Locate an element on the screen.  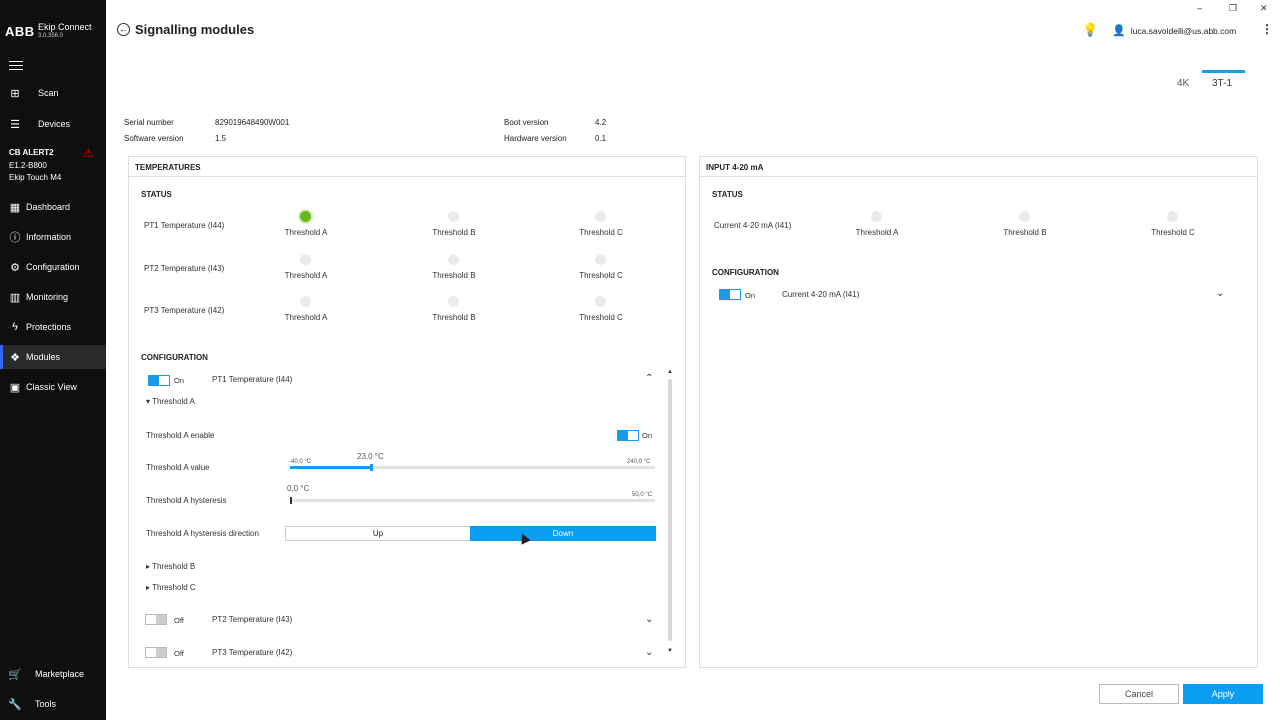
current-toggle-state: On is located at coordinates (750, 295).